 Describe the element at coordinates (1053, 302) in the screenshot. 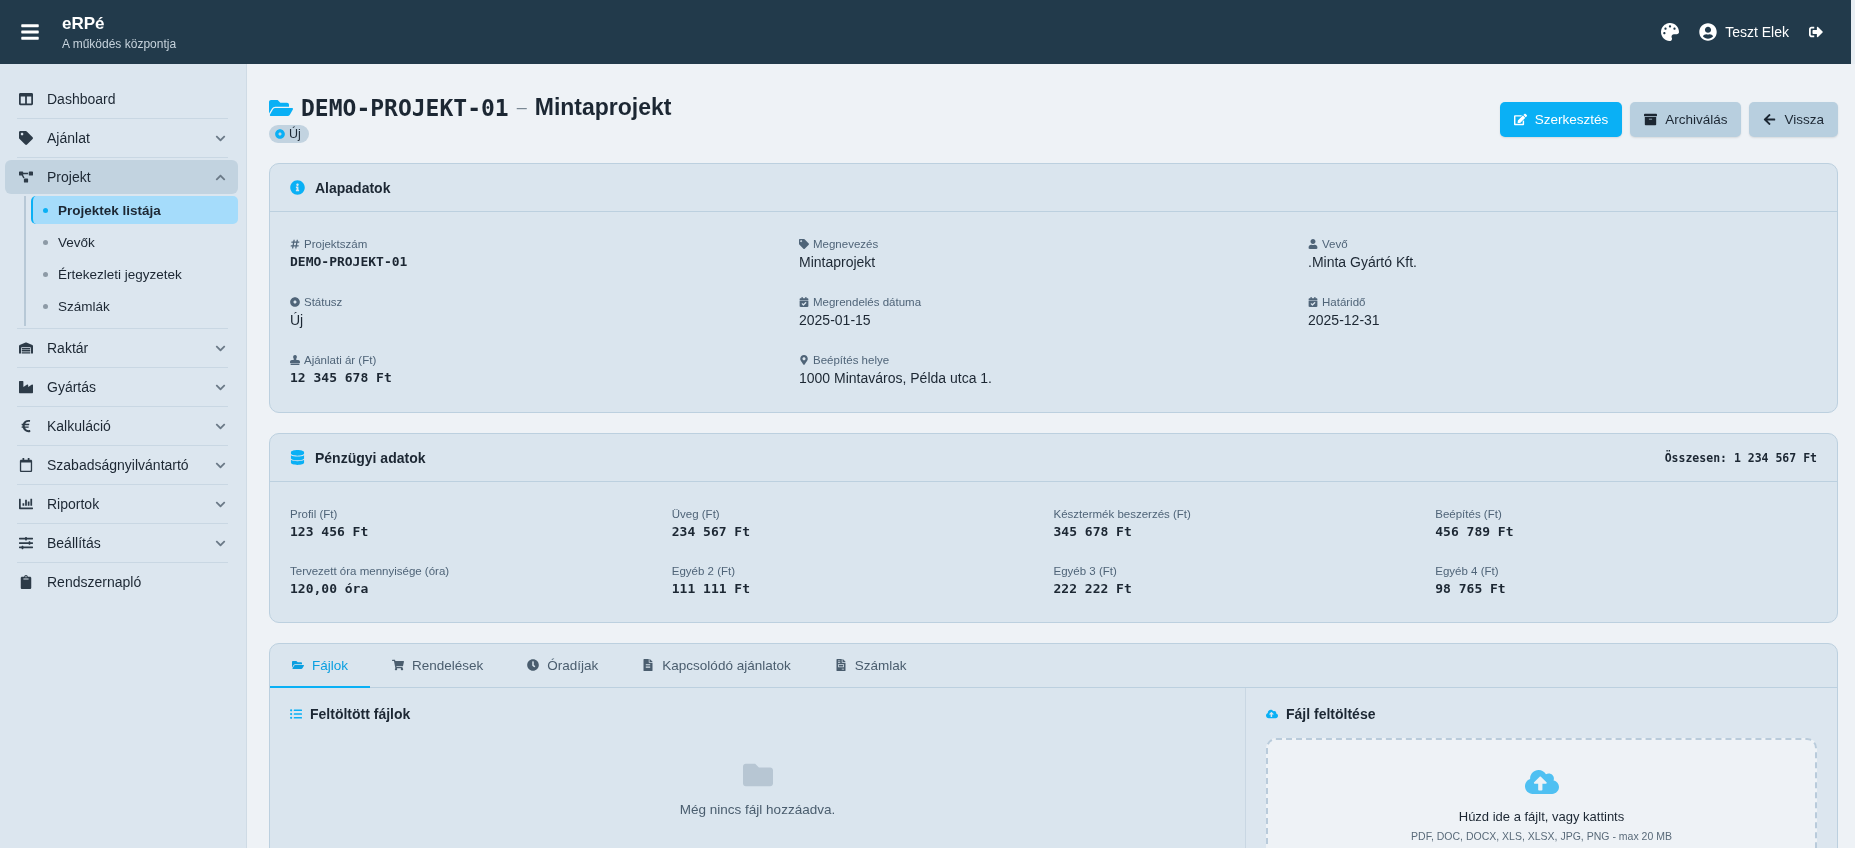

I see `field-label: Megrendelés dátuma` at that location.